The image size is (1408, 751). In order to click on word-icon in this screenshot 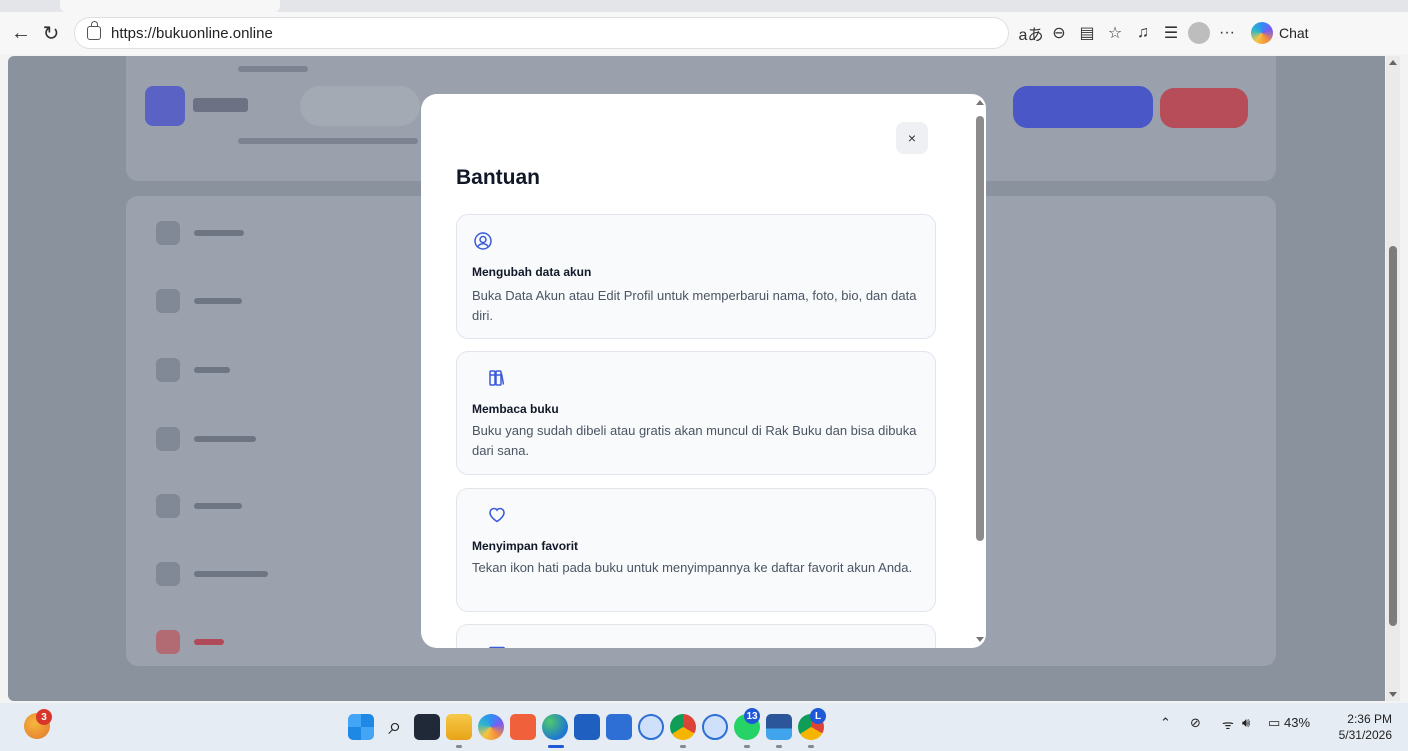, I will do `click(779, 727)`.